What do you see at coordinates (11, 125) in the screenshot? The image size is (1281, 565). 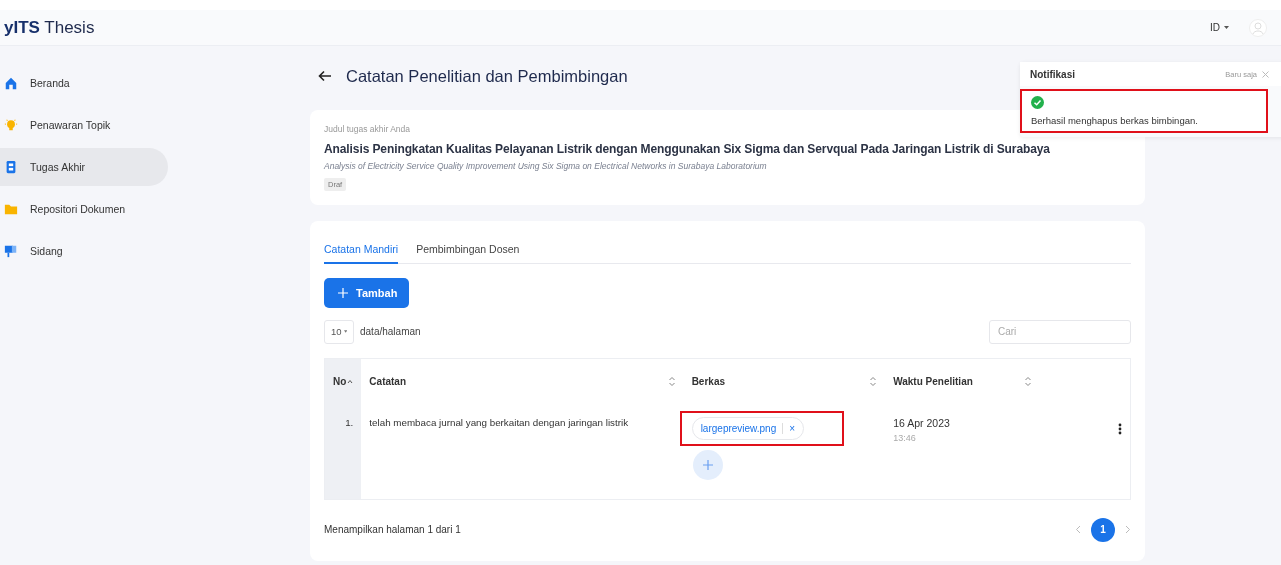 I see `bulb-icon` at bounding box center [11, 125].